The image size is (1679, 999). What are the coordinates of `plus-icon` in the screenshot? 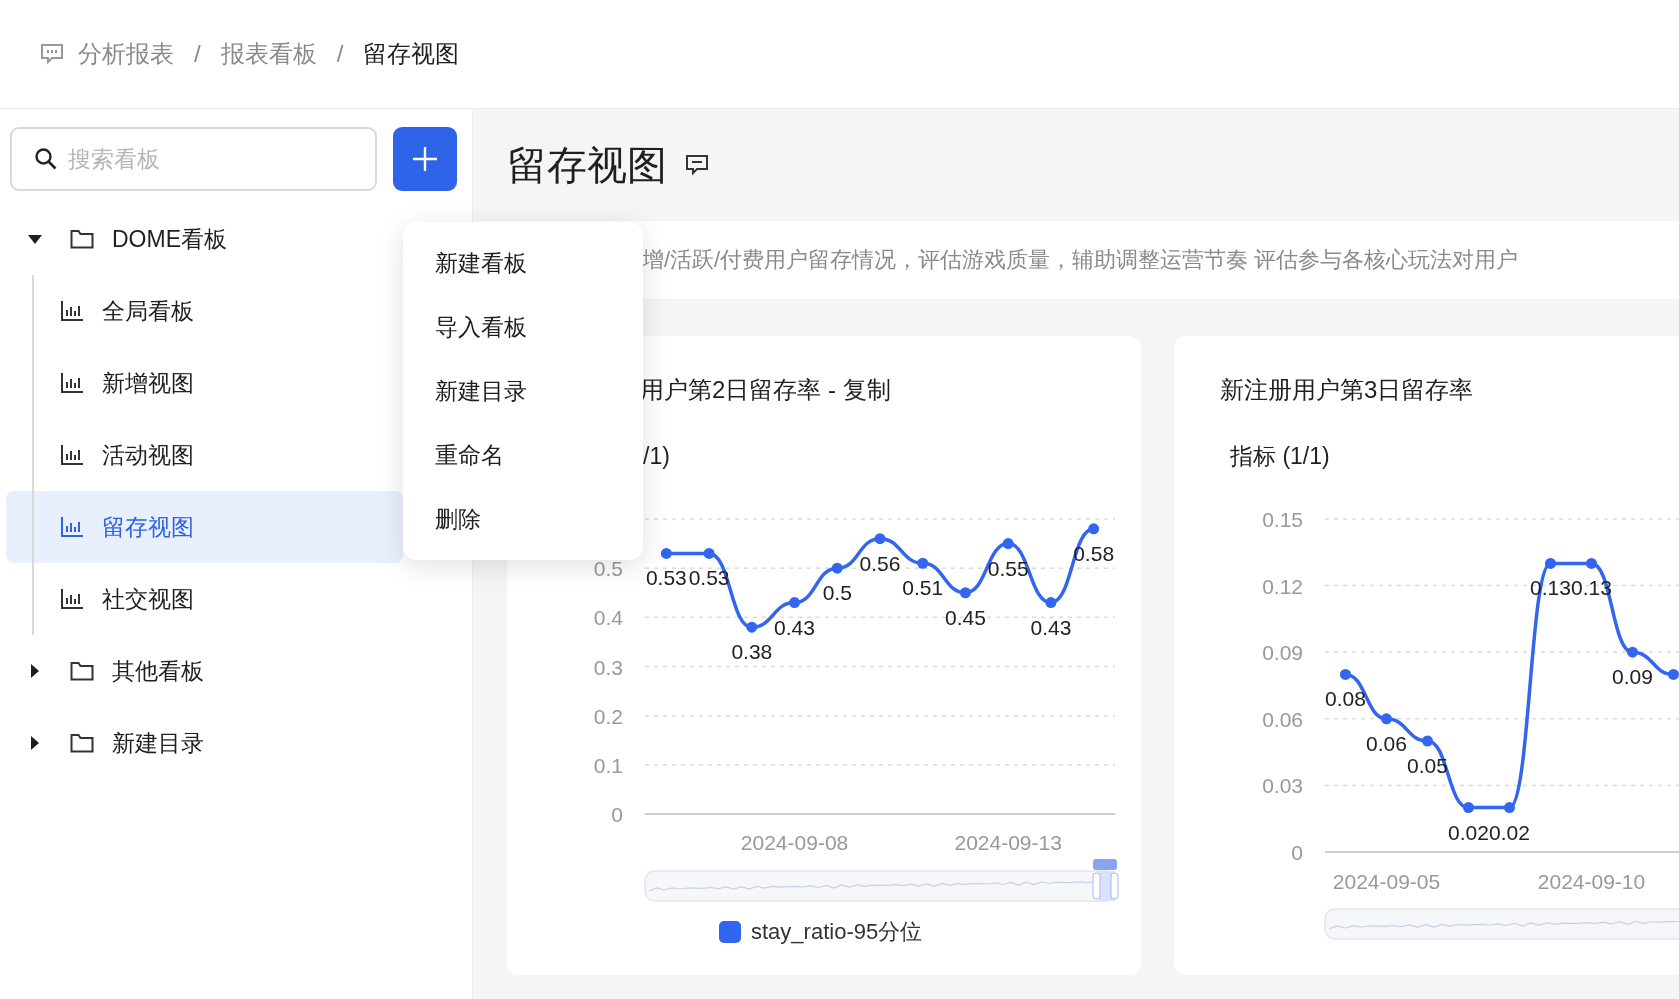 It's located at (425, 159).